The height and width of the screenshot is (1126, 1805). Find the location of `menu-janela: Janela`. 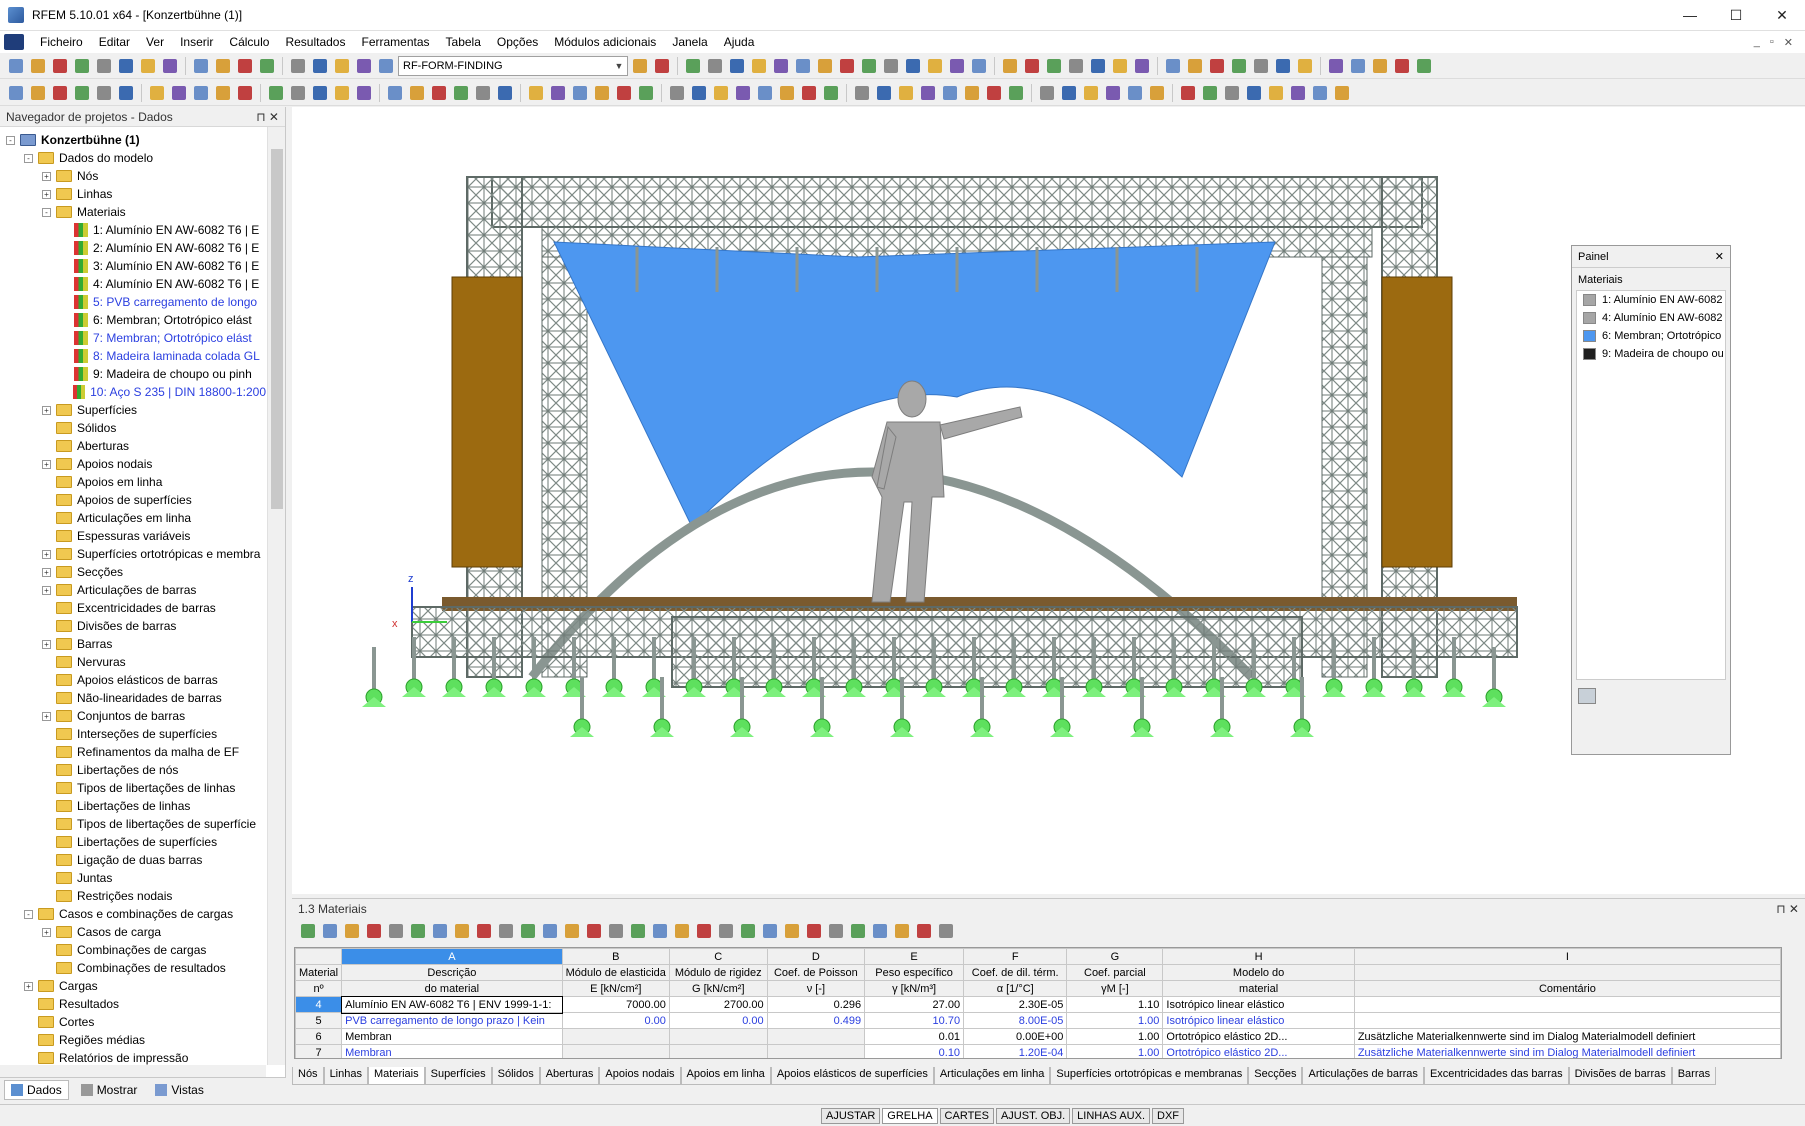

menu-janela: Janela is located at coordinates (689, 42).